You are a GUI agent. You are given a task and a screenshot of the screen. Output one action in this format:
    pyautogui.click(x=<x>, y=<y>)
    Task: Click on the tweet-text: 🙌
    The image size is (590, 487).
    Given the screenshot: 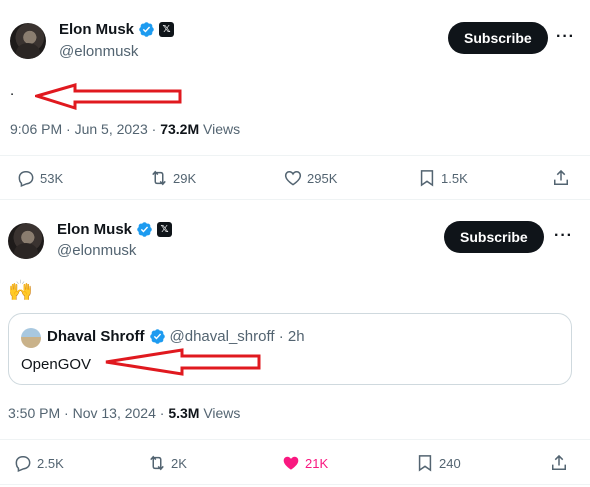 What is the action you would take?
    pyautogui.click(x=20, y=290)
    